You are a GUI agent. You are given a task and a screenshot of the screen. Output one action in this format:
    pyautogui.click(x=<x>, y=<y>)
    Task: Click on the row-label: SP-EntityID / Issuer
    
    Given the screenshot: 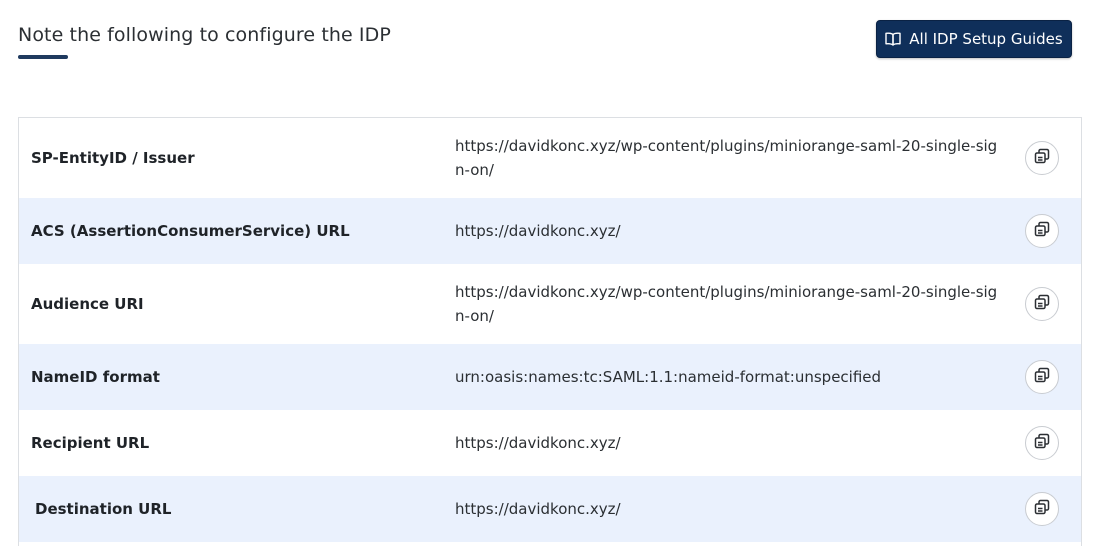 What is the action you would take?
    pyautogui.click(x=113, y=158)
    